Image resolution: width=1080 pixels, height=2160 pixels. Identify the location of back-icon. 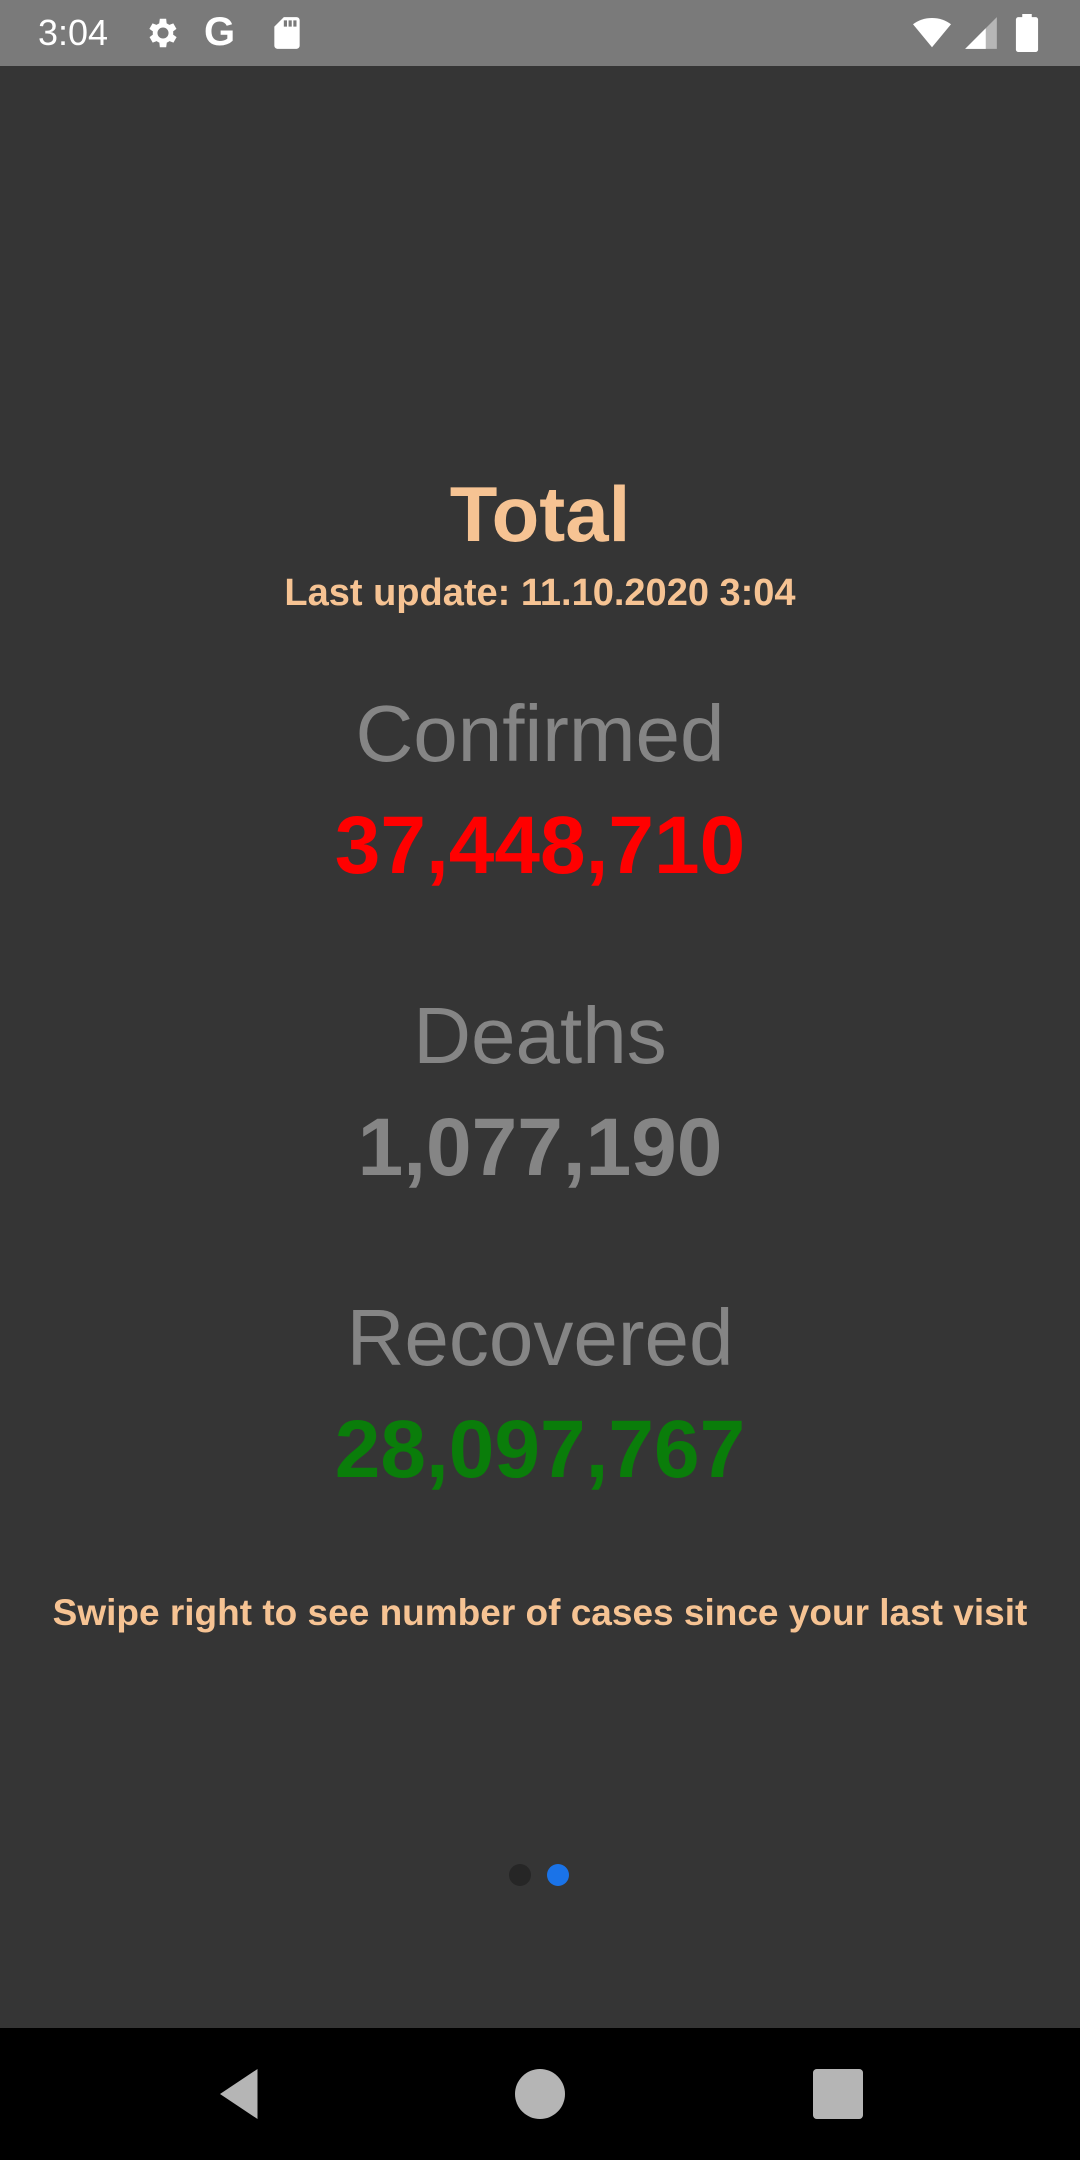
(240, 2094).